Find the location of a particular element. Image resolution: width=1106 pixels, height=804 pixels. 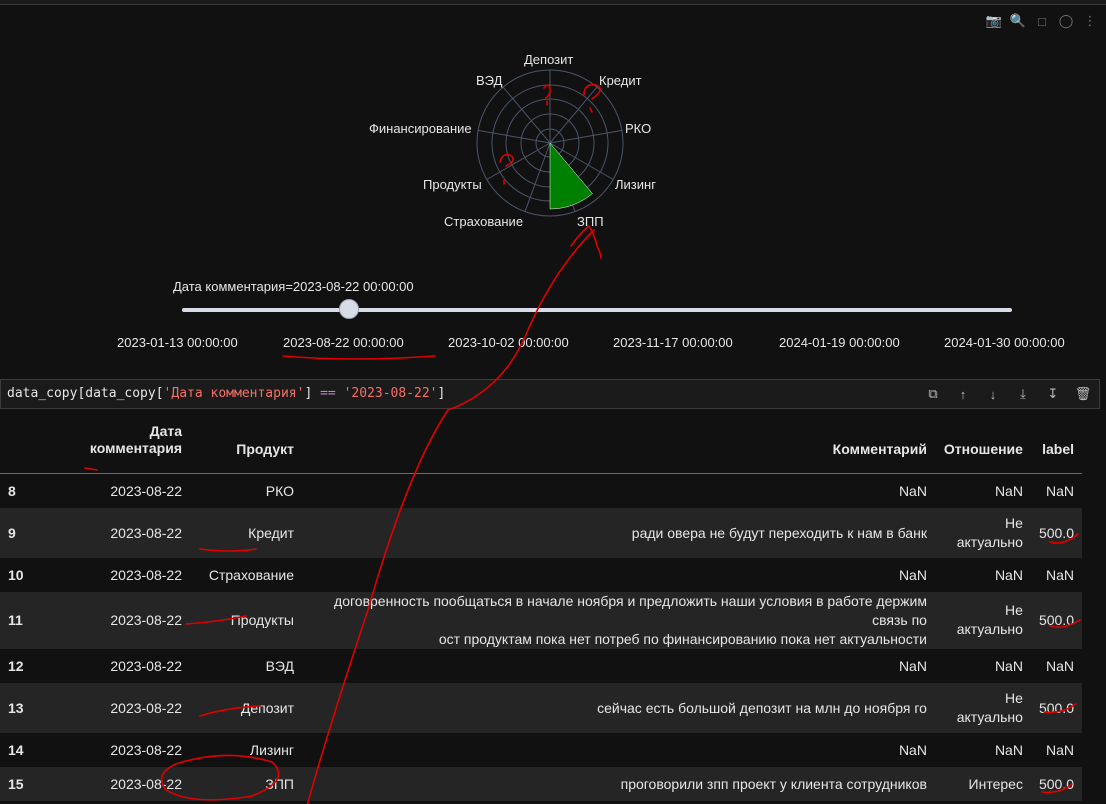

plotly-logo-icon: ⋮ is located at coordinates (1090, 21).